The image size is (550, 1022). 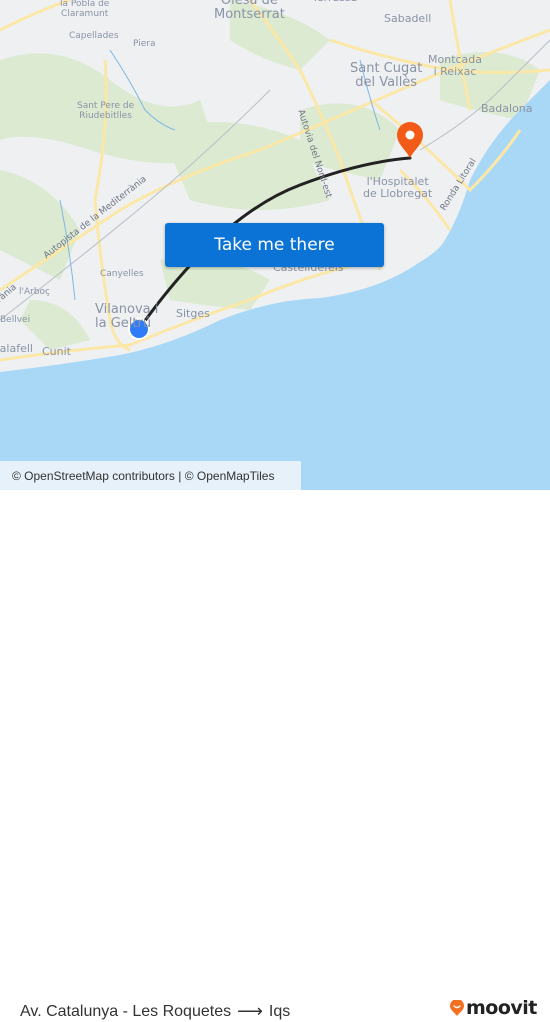 I want to click on place-label: Sitges, so click(x=193, y=313).